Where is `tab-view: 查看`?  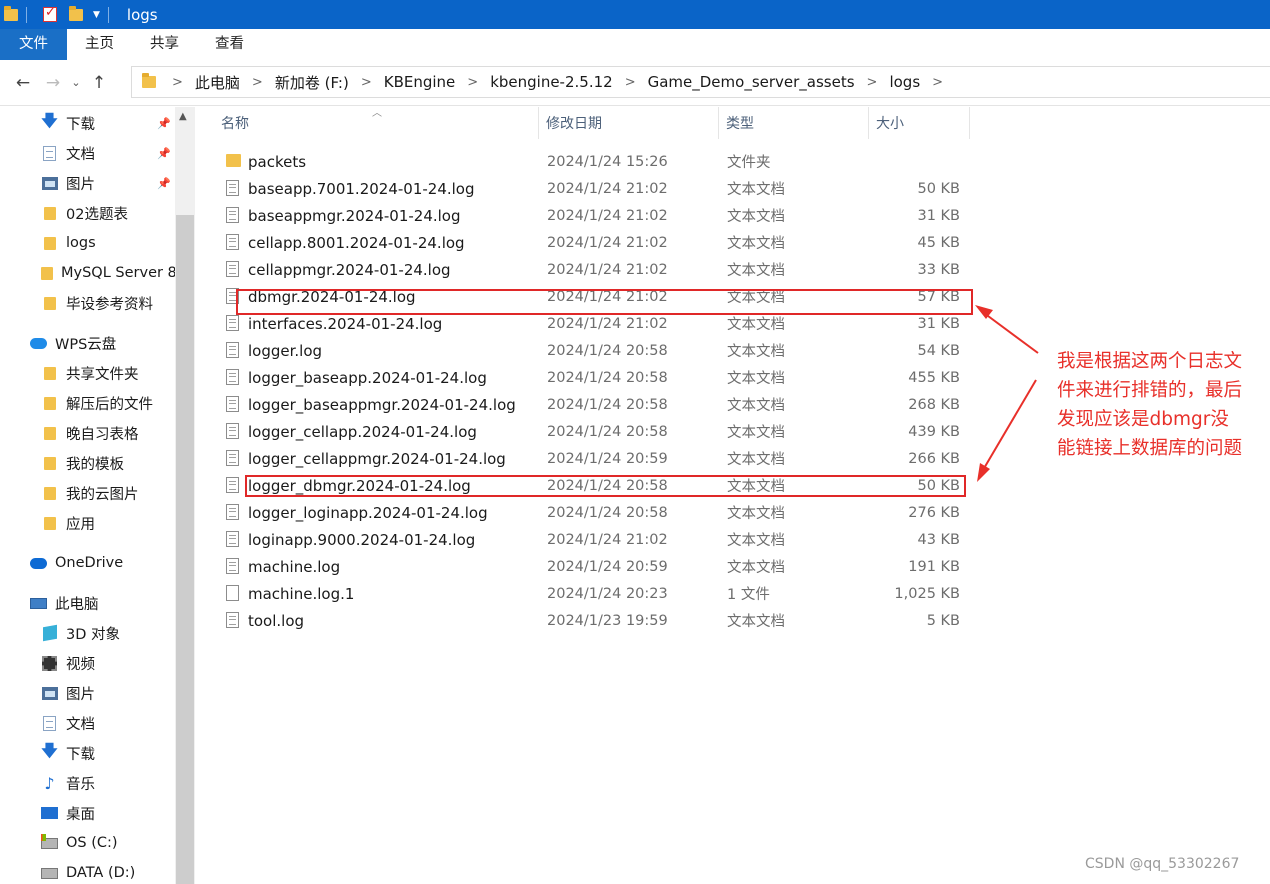 tab-view: 查看 is located at coordinates (229, 44).